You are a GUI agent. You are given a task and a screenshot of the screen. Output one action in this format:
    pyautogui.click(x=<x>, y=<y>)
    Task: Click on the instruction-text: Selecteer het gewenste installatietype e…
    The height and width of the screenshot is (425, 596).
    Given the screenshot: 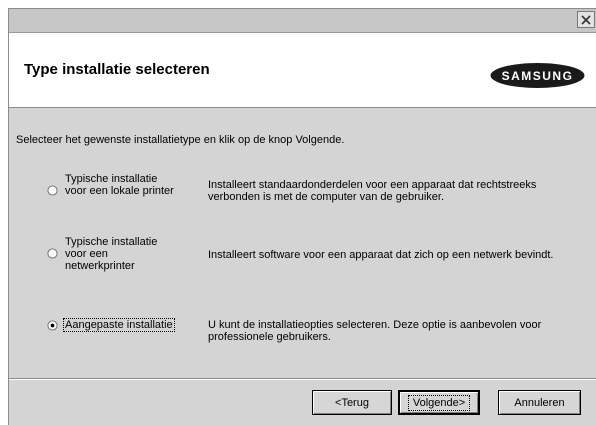 What is the action you would take?
    pyautogui.click(x=180, y=140)
    